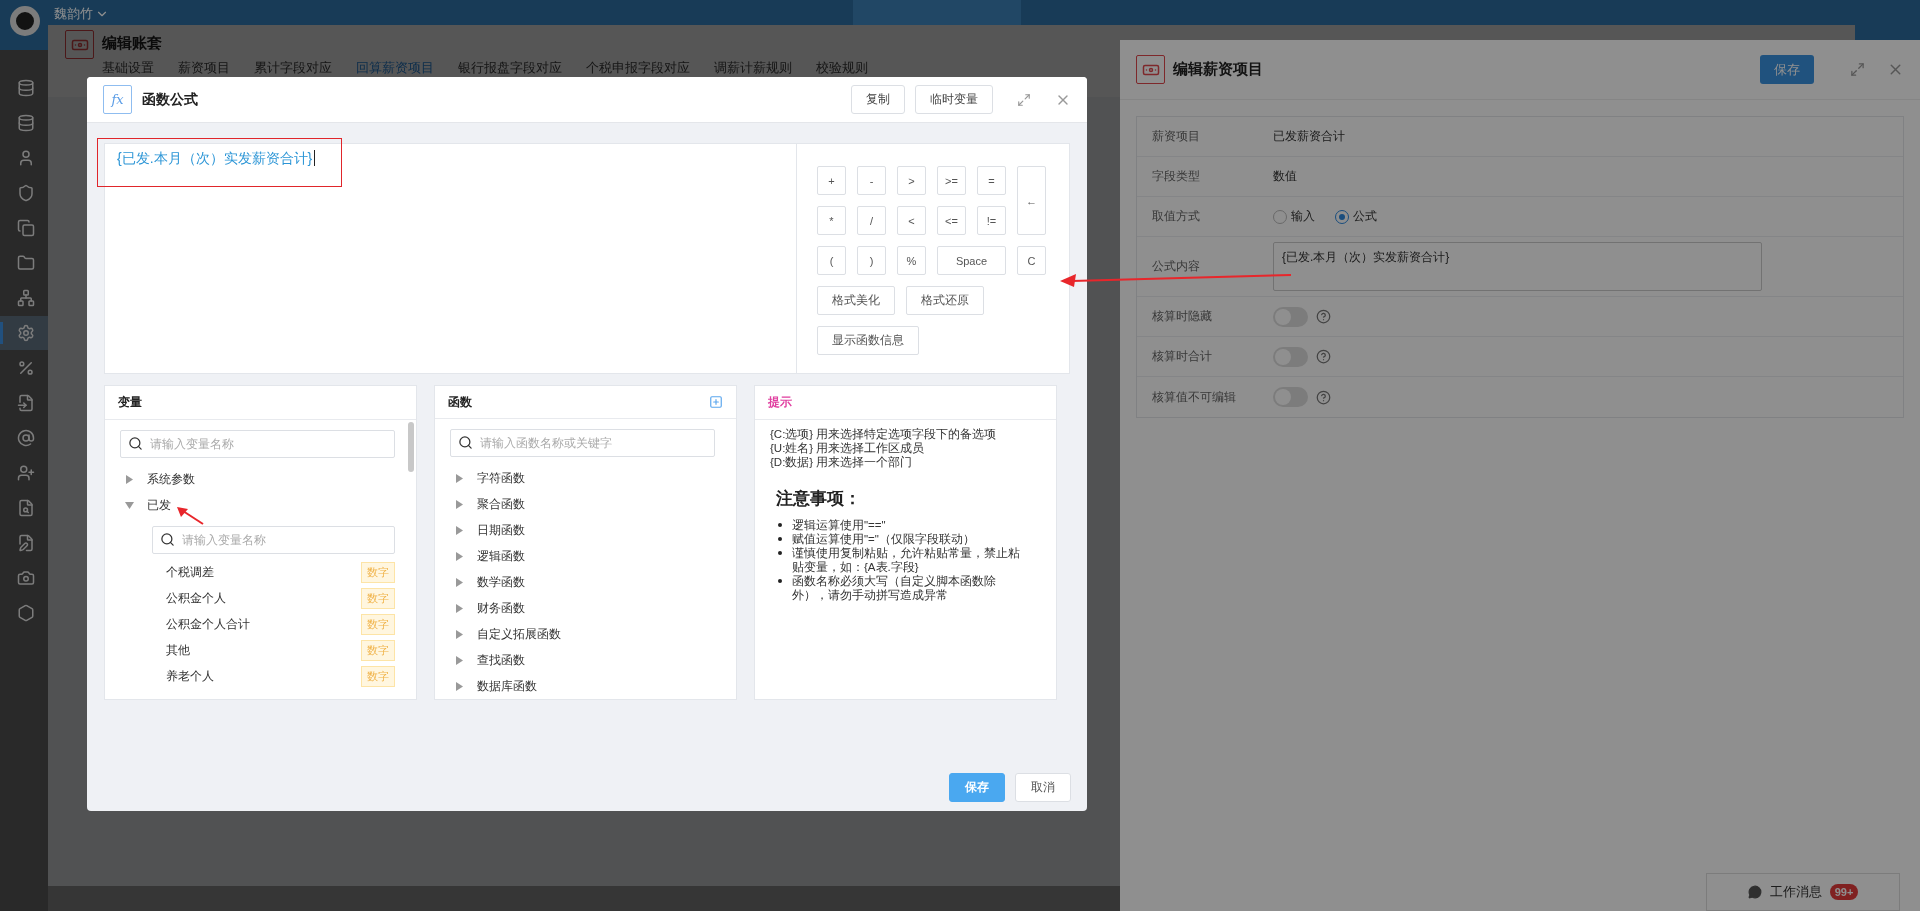 The image size is (1920, 911). What do you see at coordinates (1031, 260) in the screenshot?
I see `operator-key: C` at bounding box center [1031, 260].